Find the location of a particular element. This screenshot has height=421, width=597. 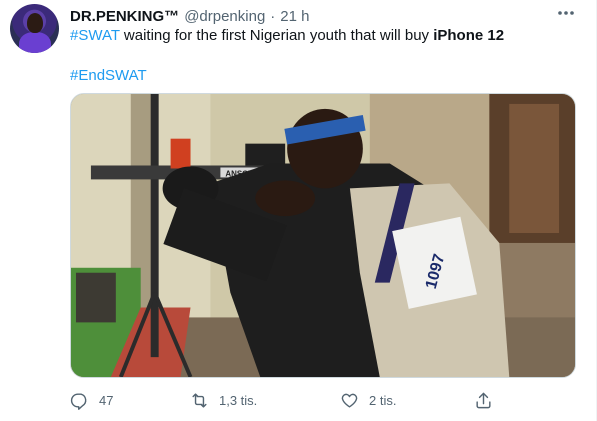

tweet-header: DR.PENKING™ @drpenking · 21 h is located at coordinates (190, 16).